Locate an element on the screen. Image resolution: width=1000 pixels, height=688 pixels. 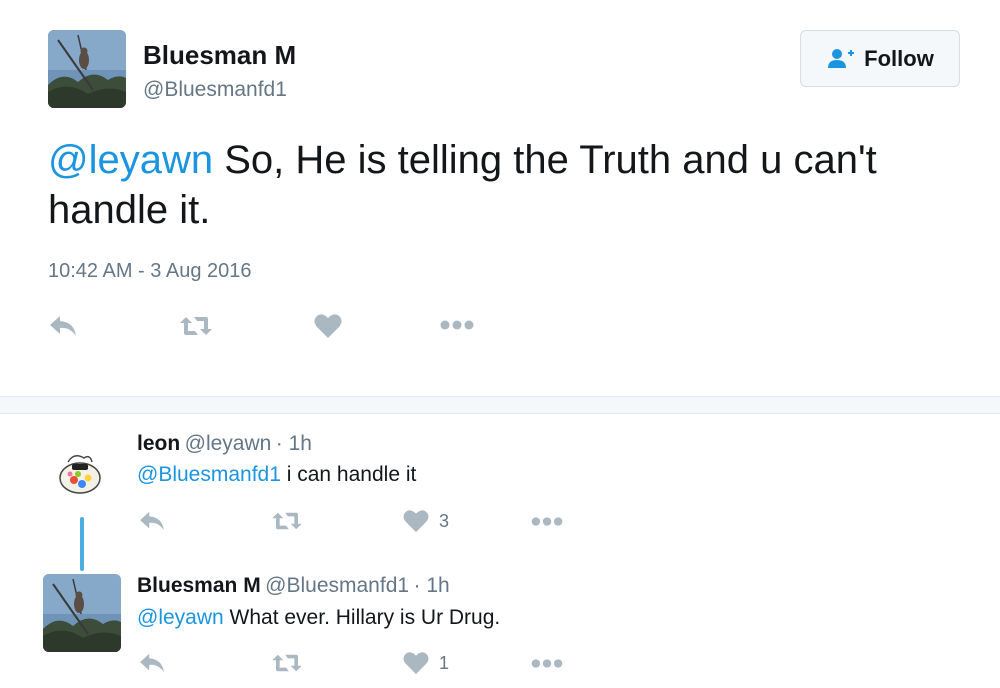
reply-avatar-leon is located at coordinates (80, 474).